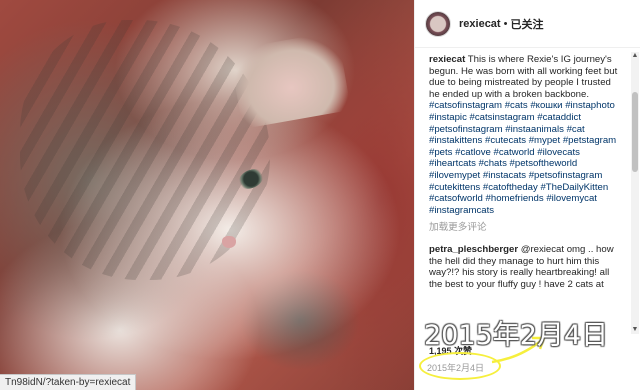 This screenshot has width=640, height=390. I want to click on browser-status-url: Tn98idN/?taken-by=rexiecat, so click(68, 382).